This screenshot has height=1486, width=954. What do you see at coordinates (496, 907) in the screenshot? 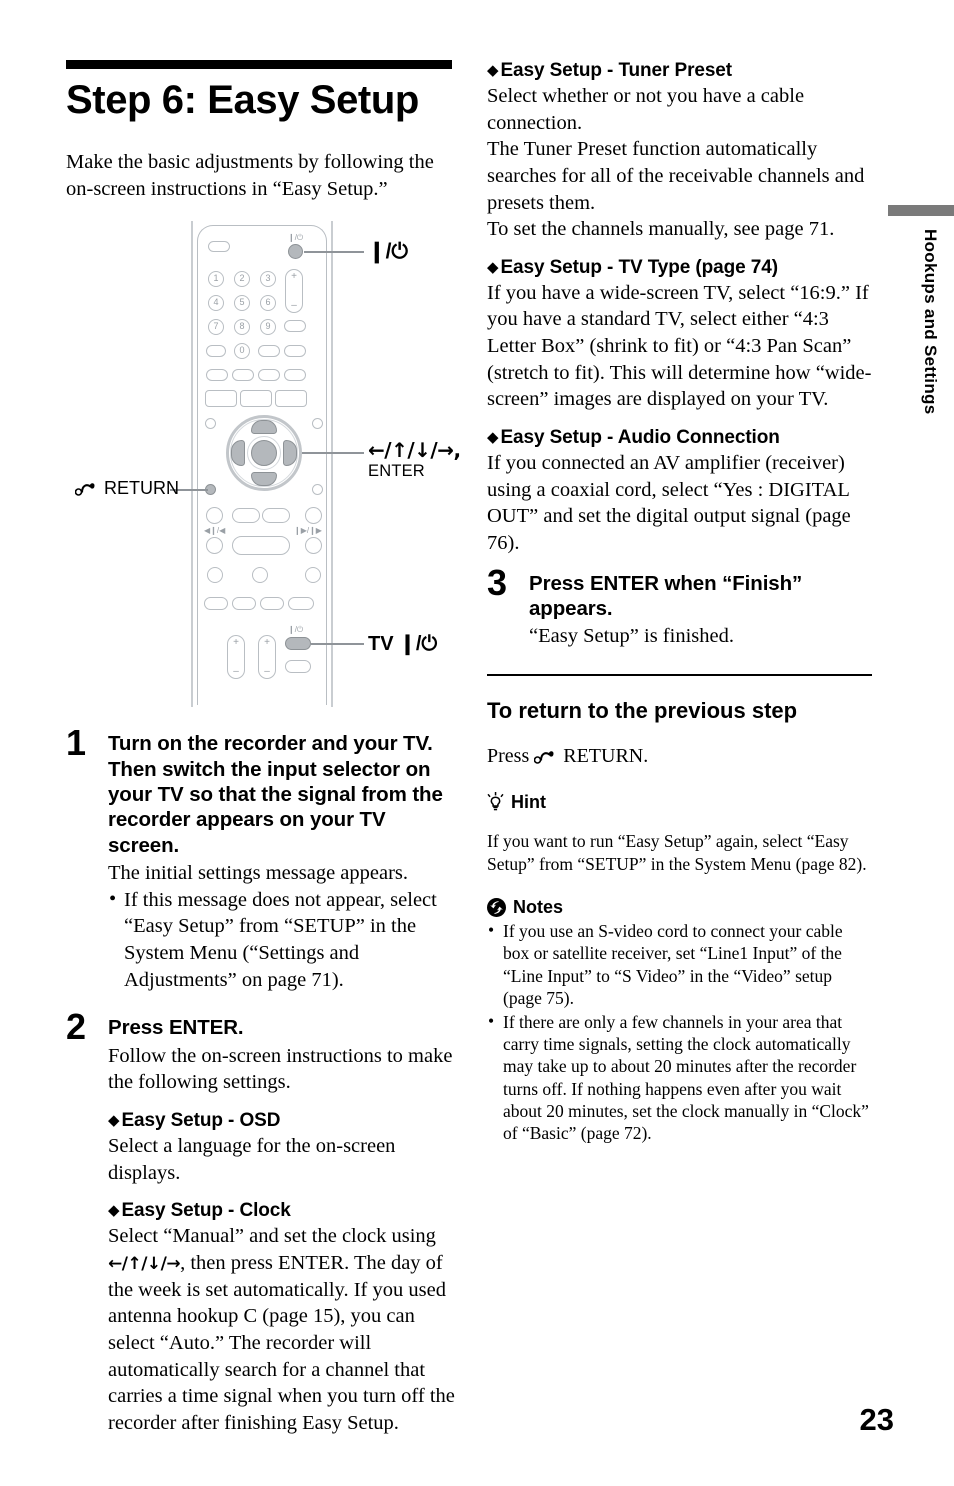
I see `notice-icon` at bounding box center [496, 907].